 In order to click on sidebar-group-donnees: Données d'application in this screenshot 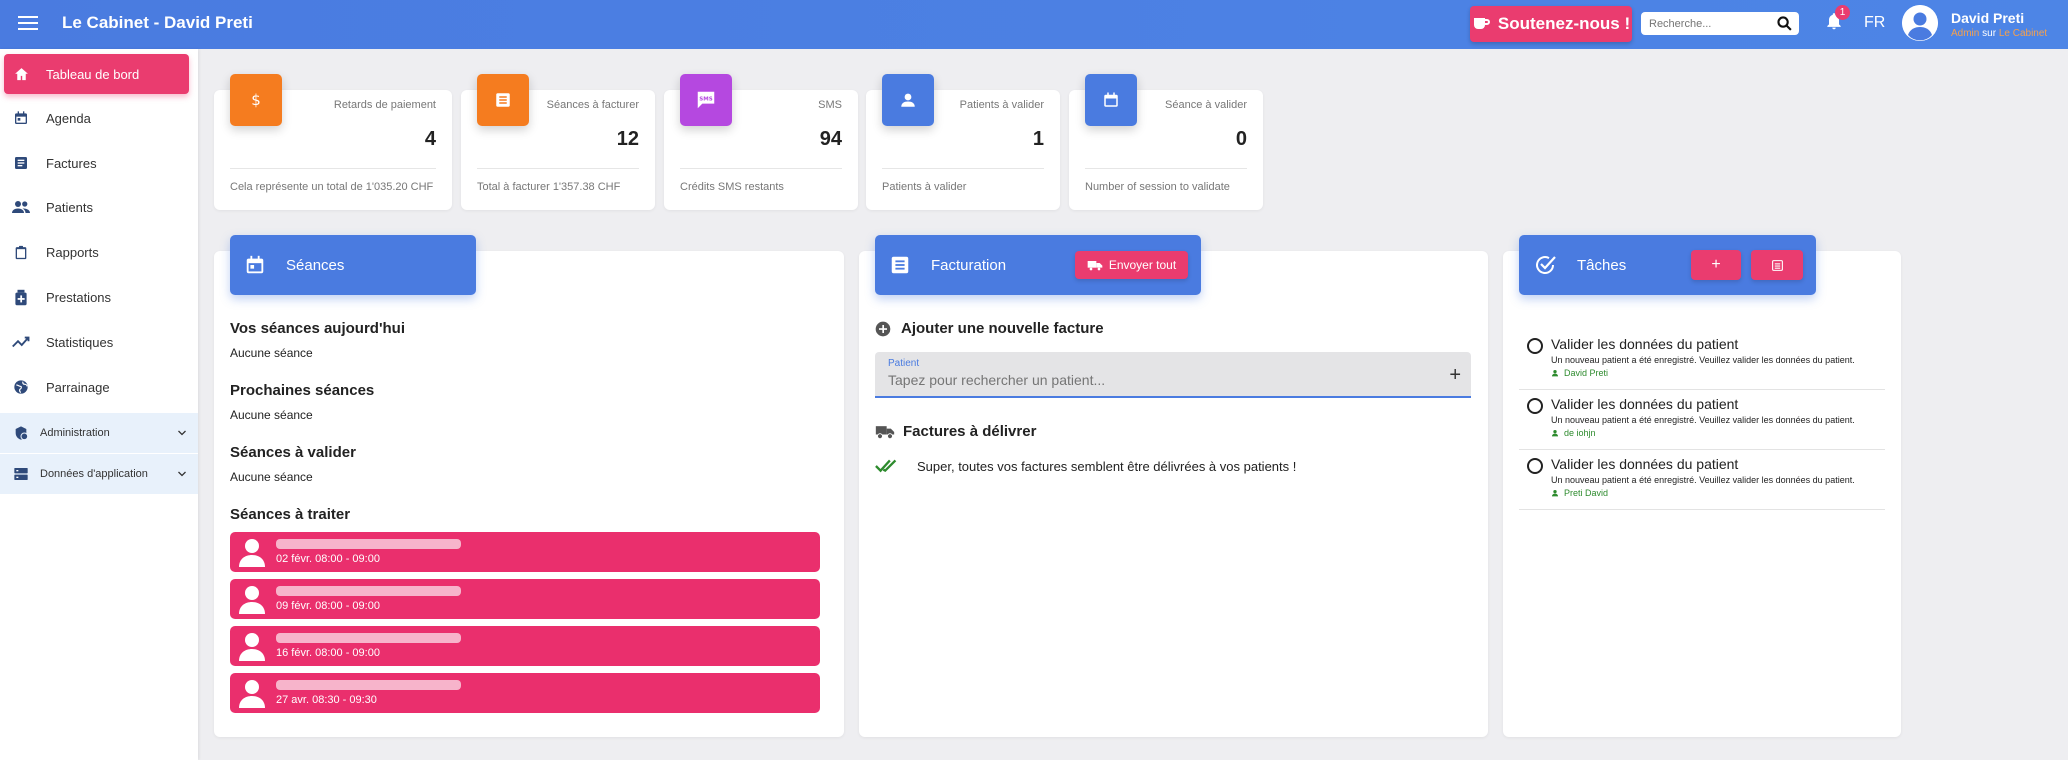, I will do `click(99, 474)`.